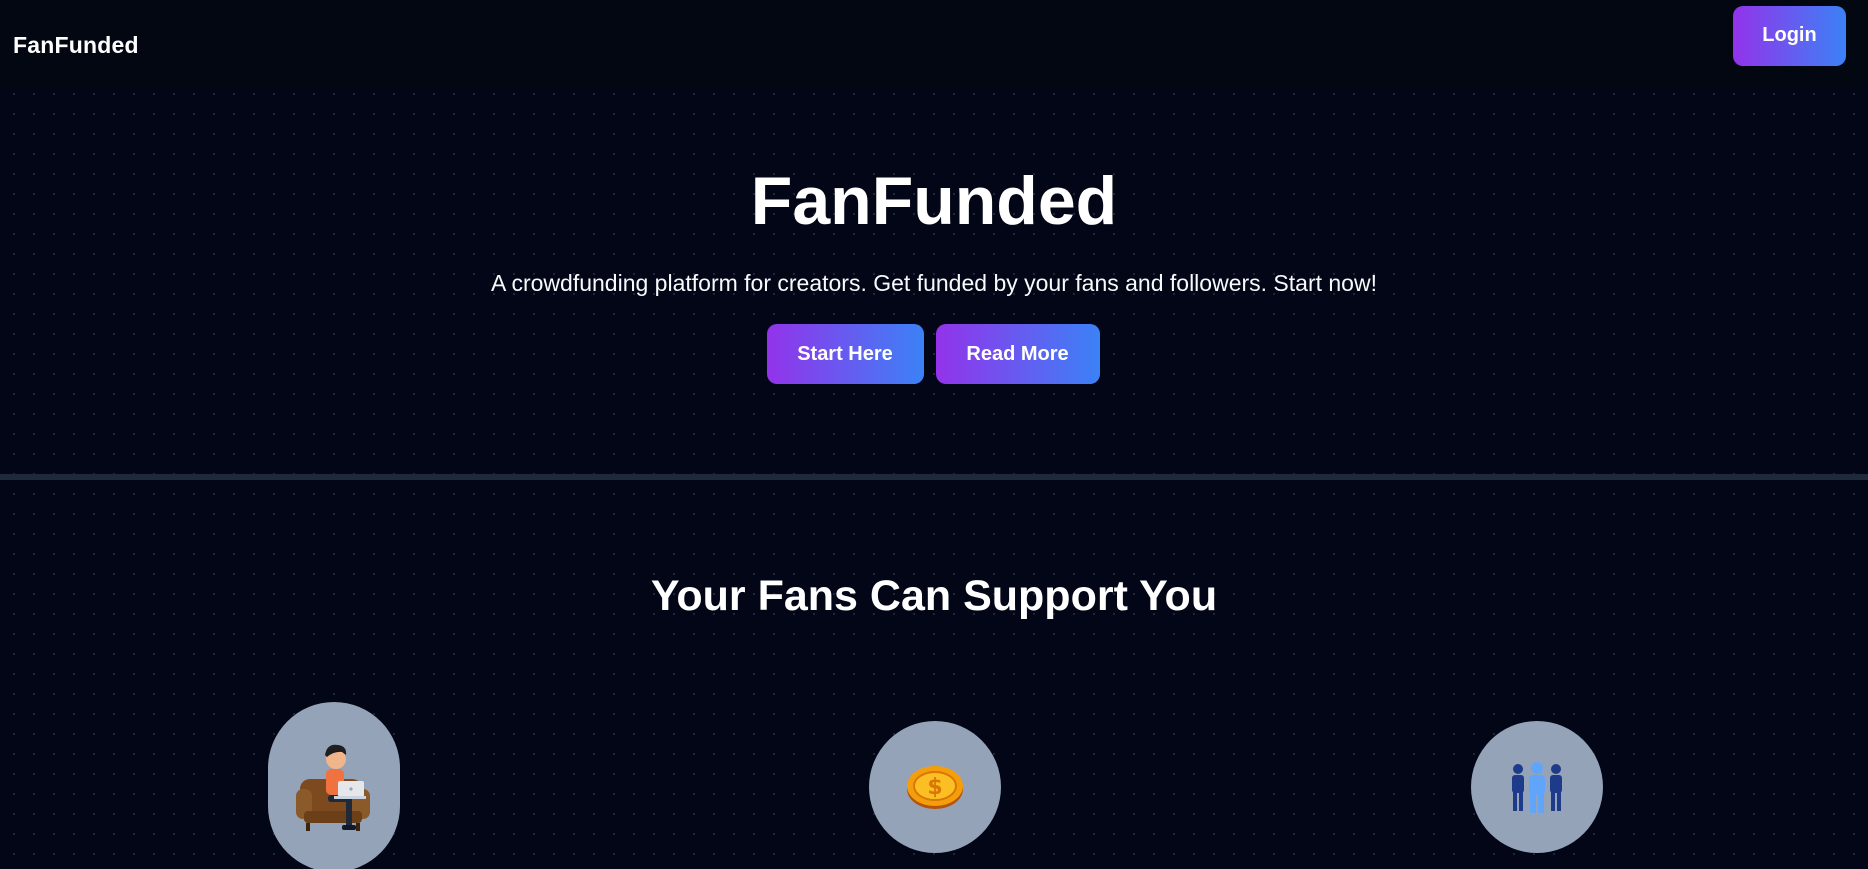  I want to click on group-of-people-icon, so click(1537, 787).